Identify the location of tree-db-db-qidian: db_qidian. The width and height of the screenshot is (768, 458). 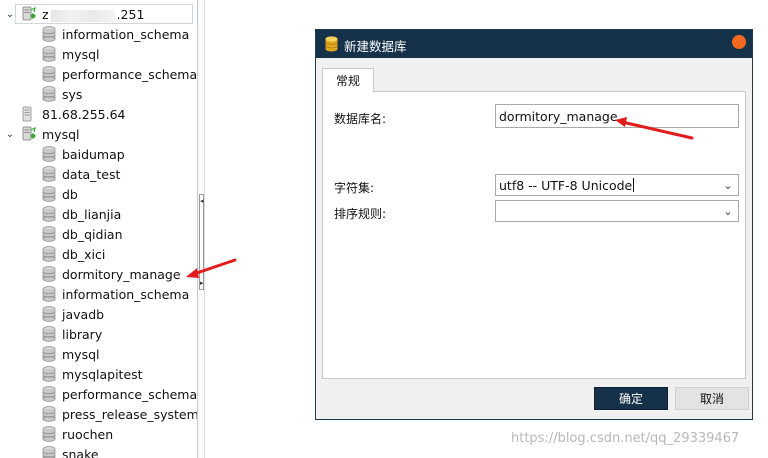
(98, 234).